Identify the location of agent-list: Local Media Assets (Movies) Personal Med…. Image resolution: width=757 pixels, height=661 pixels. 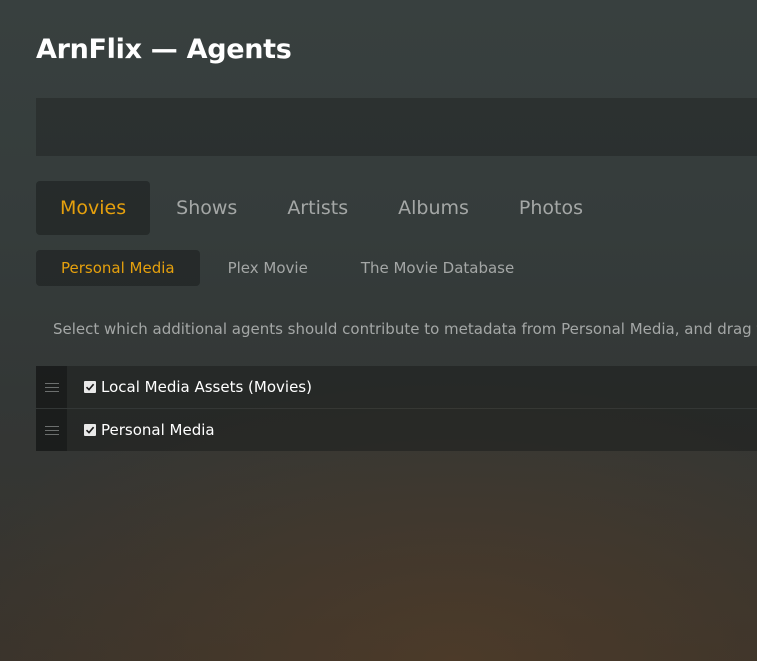
(396, 409).